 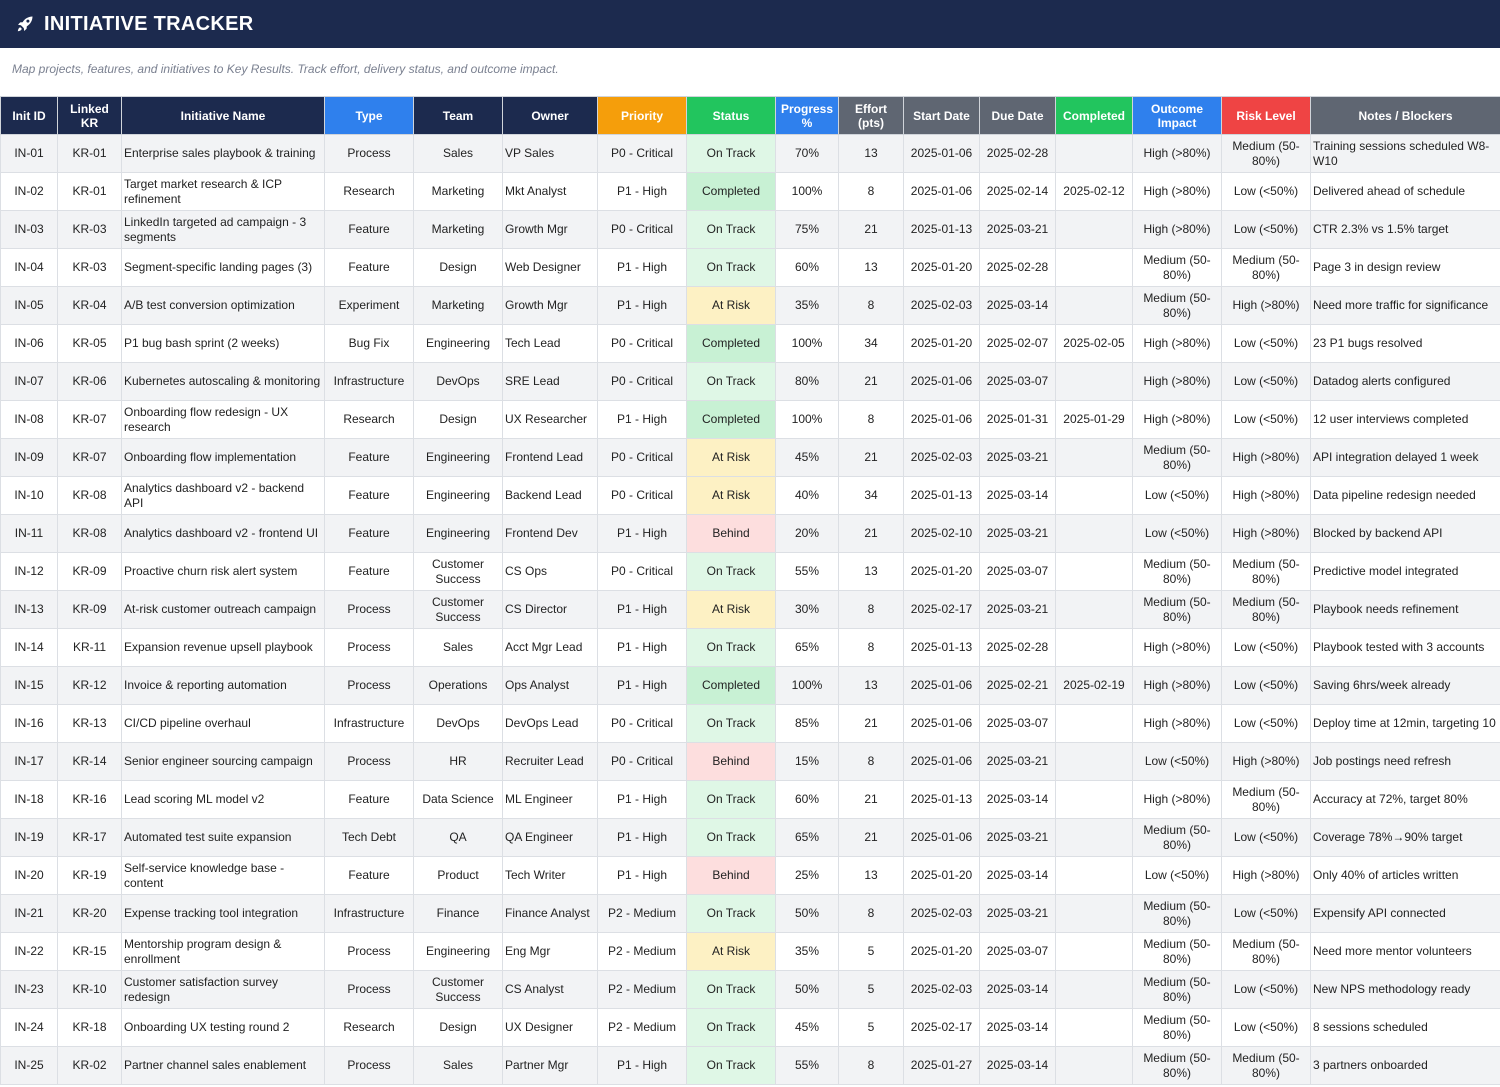 What do you see at coordinates (941, 191) in the screenshot?
I see `cell-start-date: 2025-01-06` at bounding box center [941, 191].